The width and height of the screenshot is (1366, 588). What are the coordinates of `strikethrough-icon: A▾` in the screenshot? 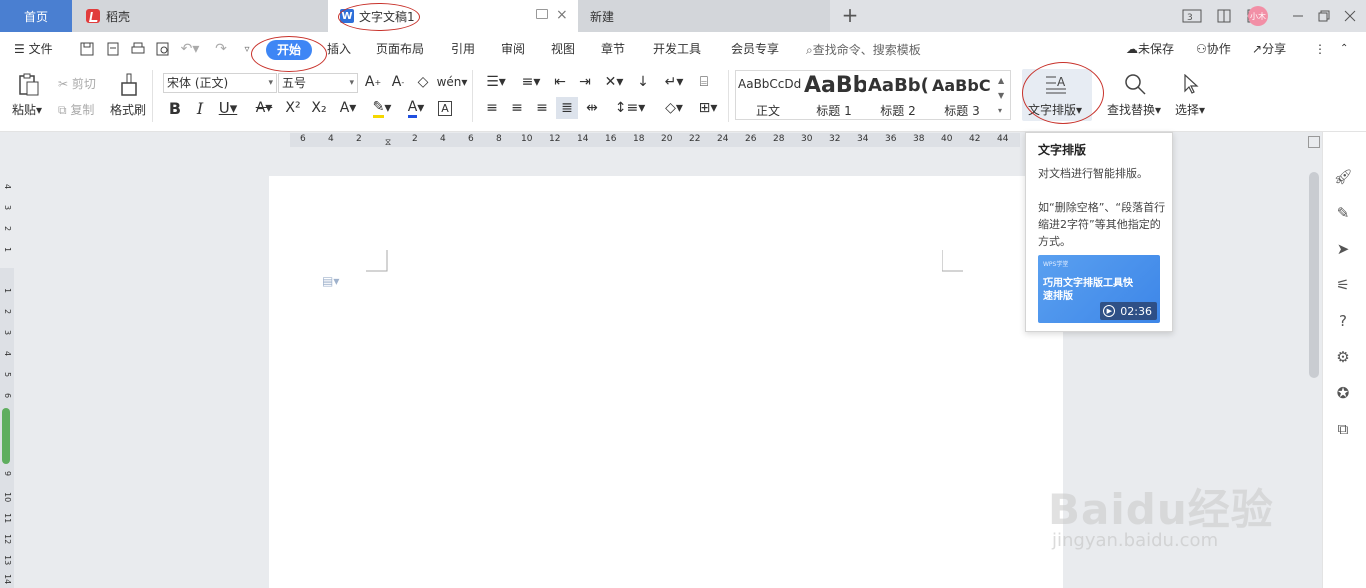 It's located at (264, 108).